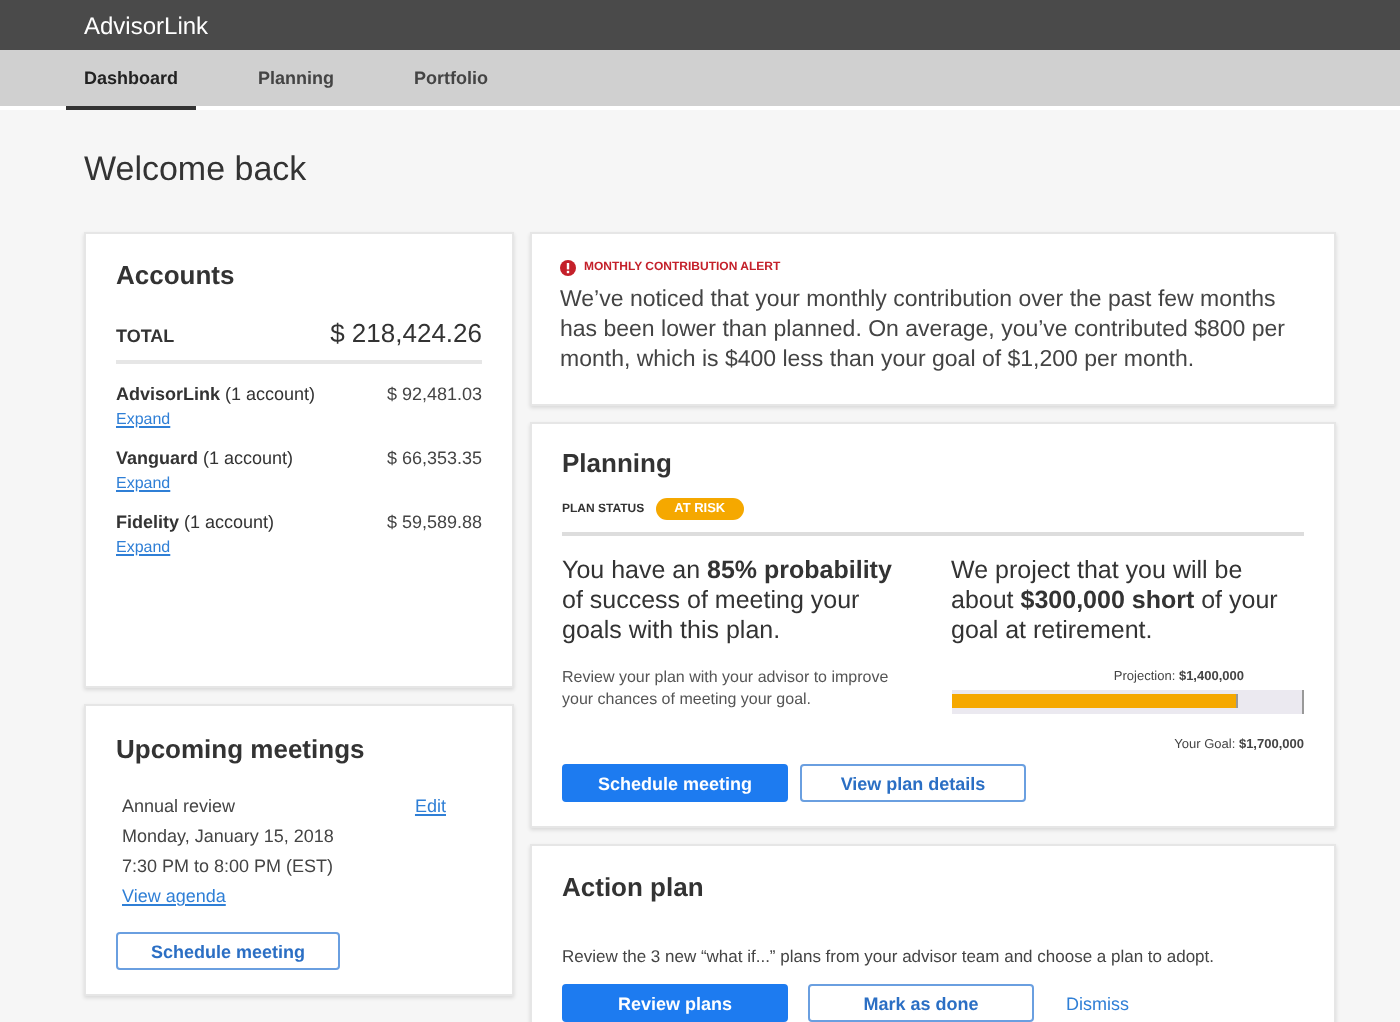  Describe the element at coordinates (451, 80) in the screenshot. I see `nav-tab: Portfolio` at that location.